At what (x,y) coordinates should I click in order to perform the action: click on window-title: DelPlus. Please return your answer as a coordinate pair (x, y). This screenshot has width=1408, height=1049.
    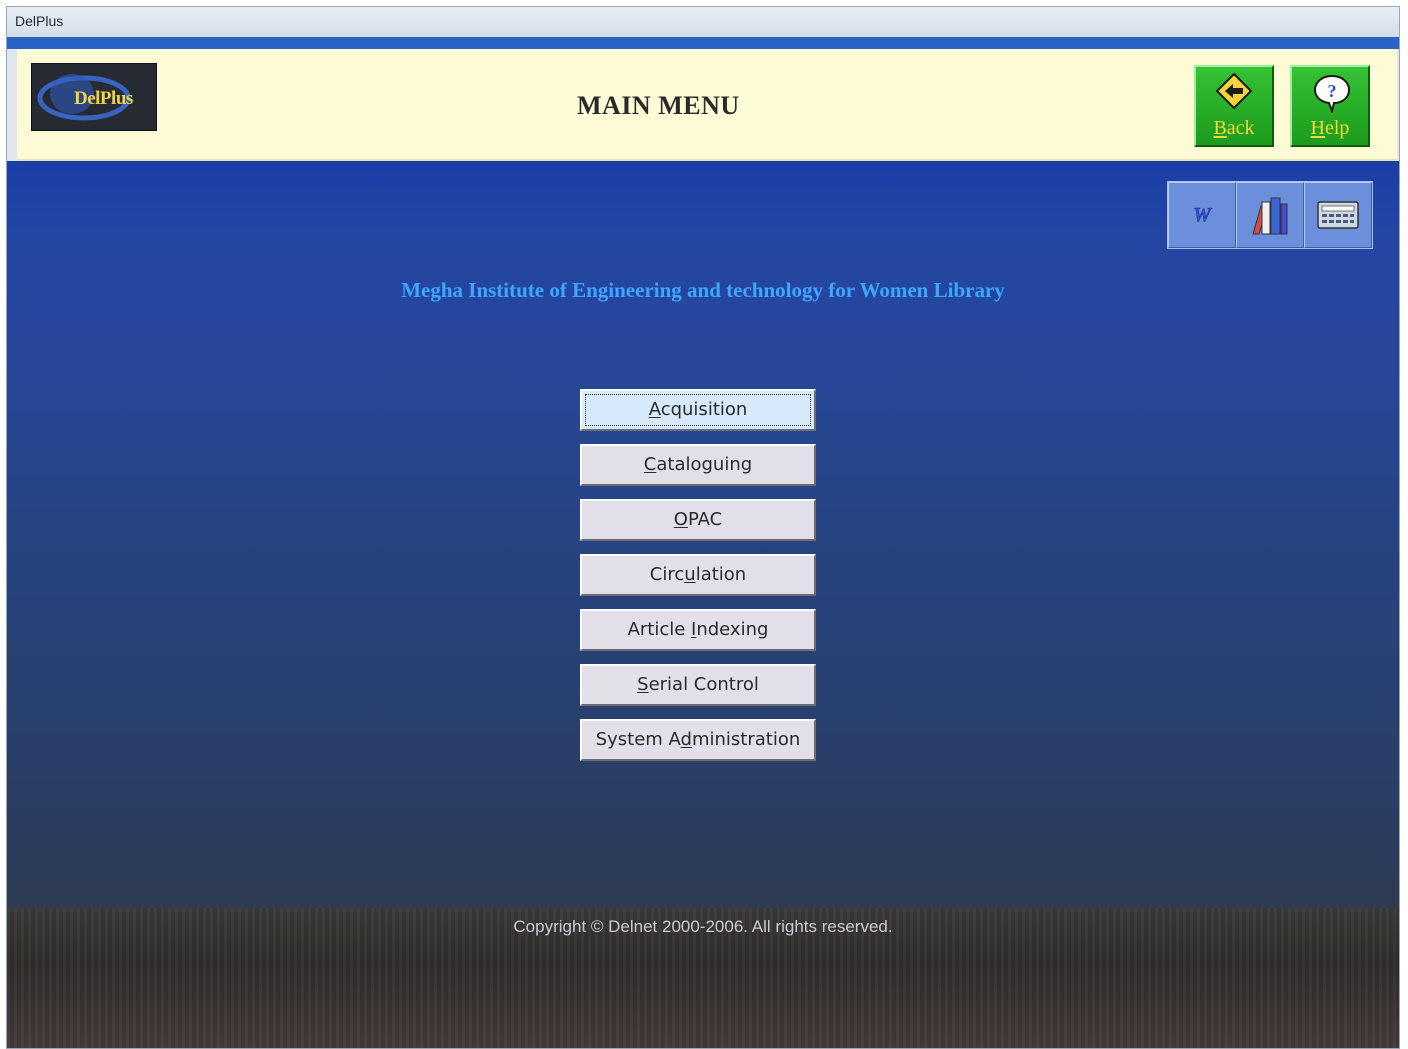
    Looking at the image, I should click on (703, 22).